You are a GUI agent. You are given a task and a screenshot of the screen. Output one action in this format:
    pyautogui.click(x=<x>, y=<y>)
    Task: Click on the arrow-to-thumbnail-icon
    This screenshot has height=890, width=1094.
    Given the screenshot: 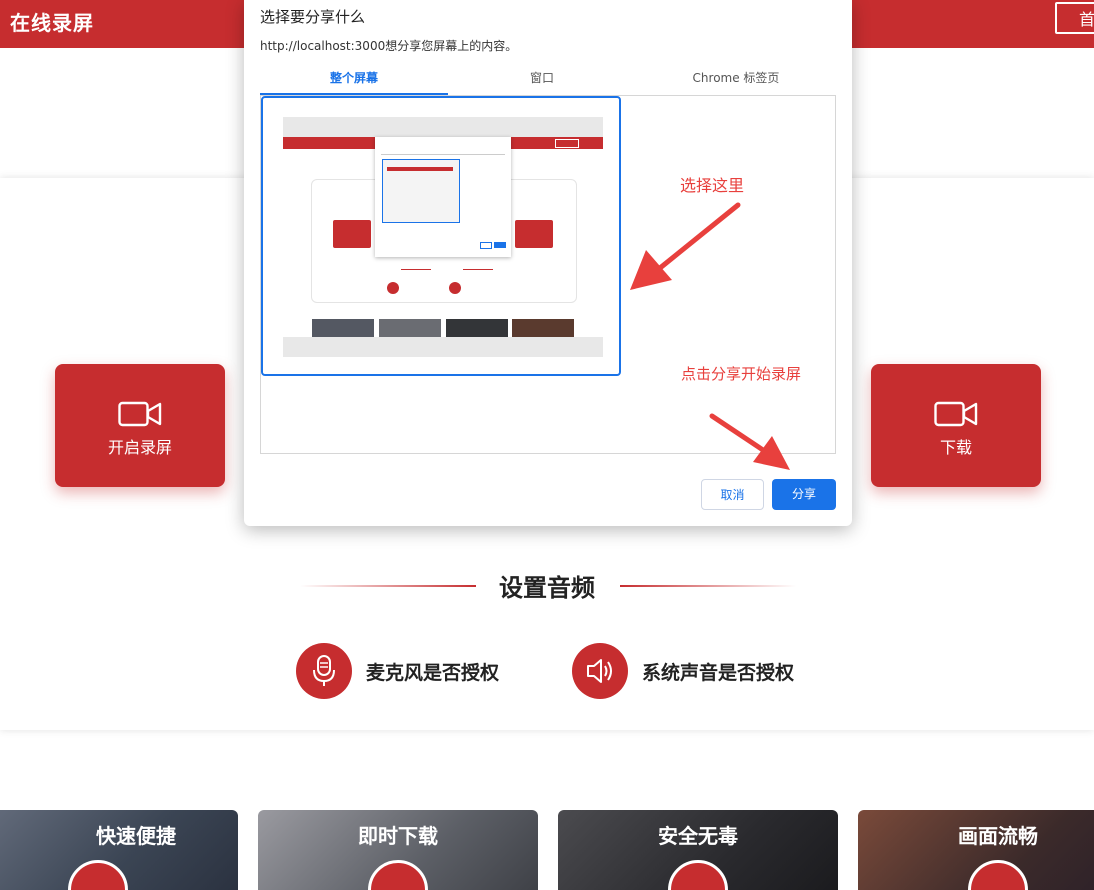 What is the action you would take?
    pyautogui.click(x=685, y=246)
    